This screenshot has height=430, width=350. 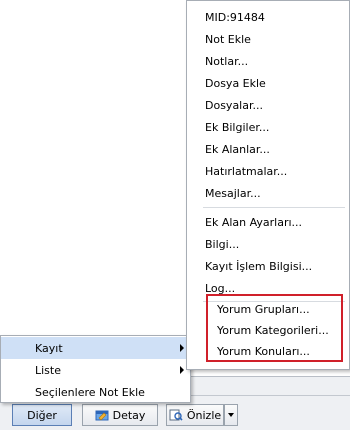 What do you see at coordinates (129, 415) in the screenshot?
I see `detay-button-label: Detay` at bounding box center [129, 415].